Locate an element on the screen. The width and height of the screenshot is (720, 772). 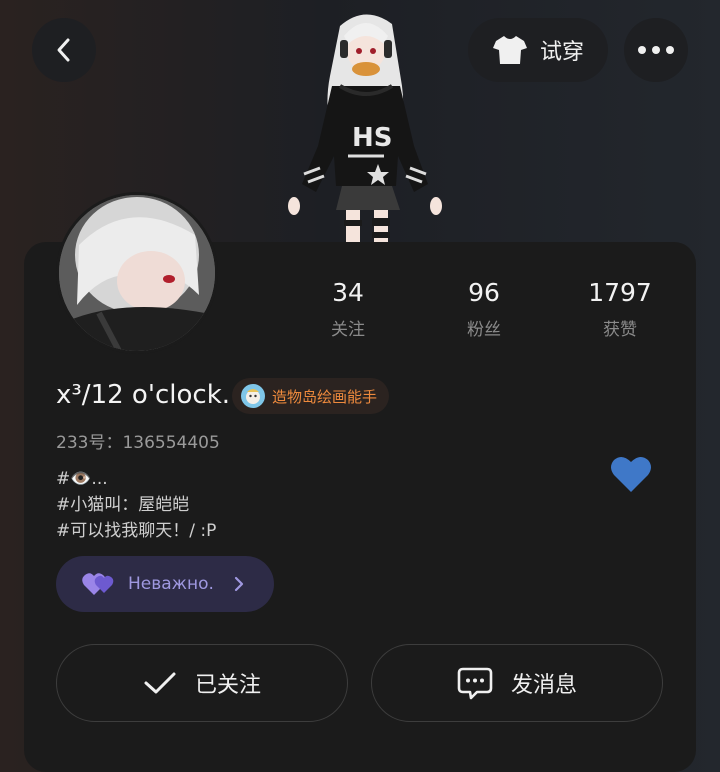
more-button is located at coordinates (656, 50).